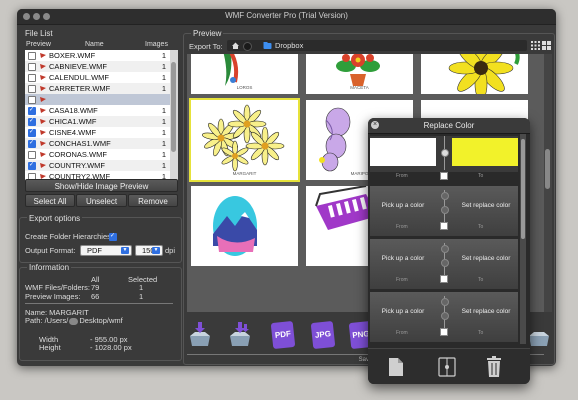 The width and height of the screenshot is (578, 400). I want to click on add-color-pair-icon, so click(447, 367).